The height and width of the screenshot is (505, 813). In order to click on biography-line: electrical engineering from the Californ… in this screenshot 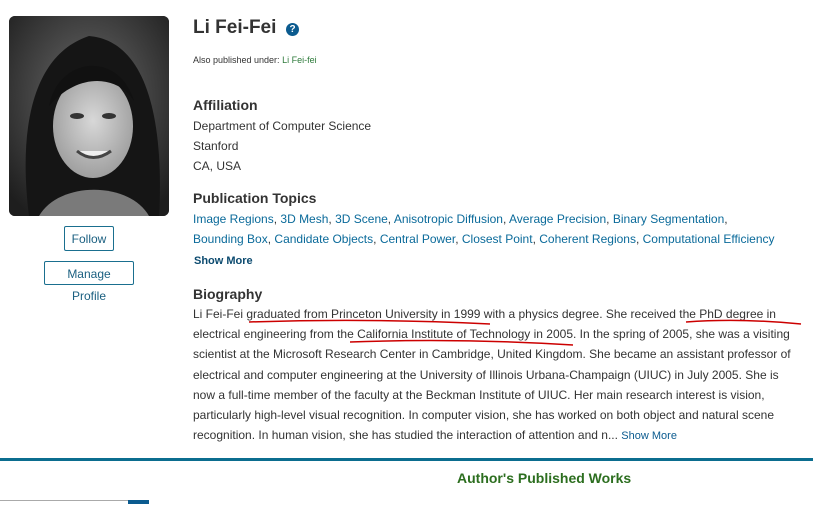, I will do `click(491, 334)`.